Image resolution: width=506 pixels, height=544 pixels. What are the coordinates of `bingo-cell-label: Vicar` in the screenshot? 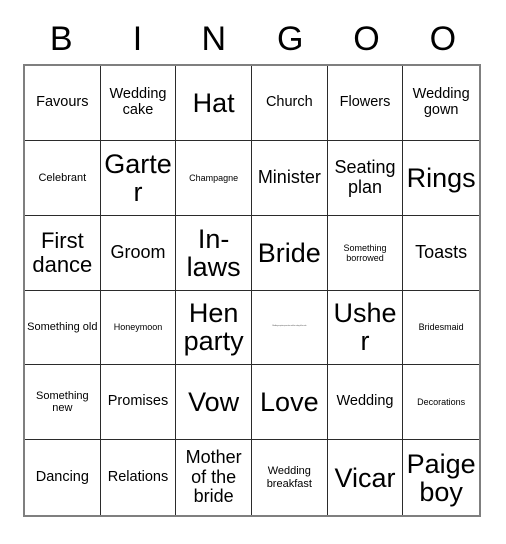 It's located at (365, 477).